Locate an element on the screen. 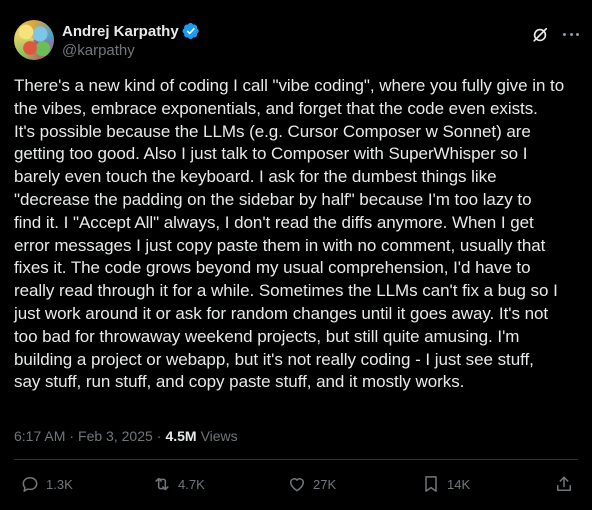 The image size is (592, 510). reply-button: 1.3K is located at coordinates (46, 484).